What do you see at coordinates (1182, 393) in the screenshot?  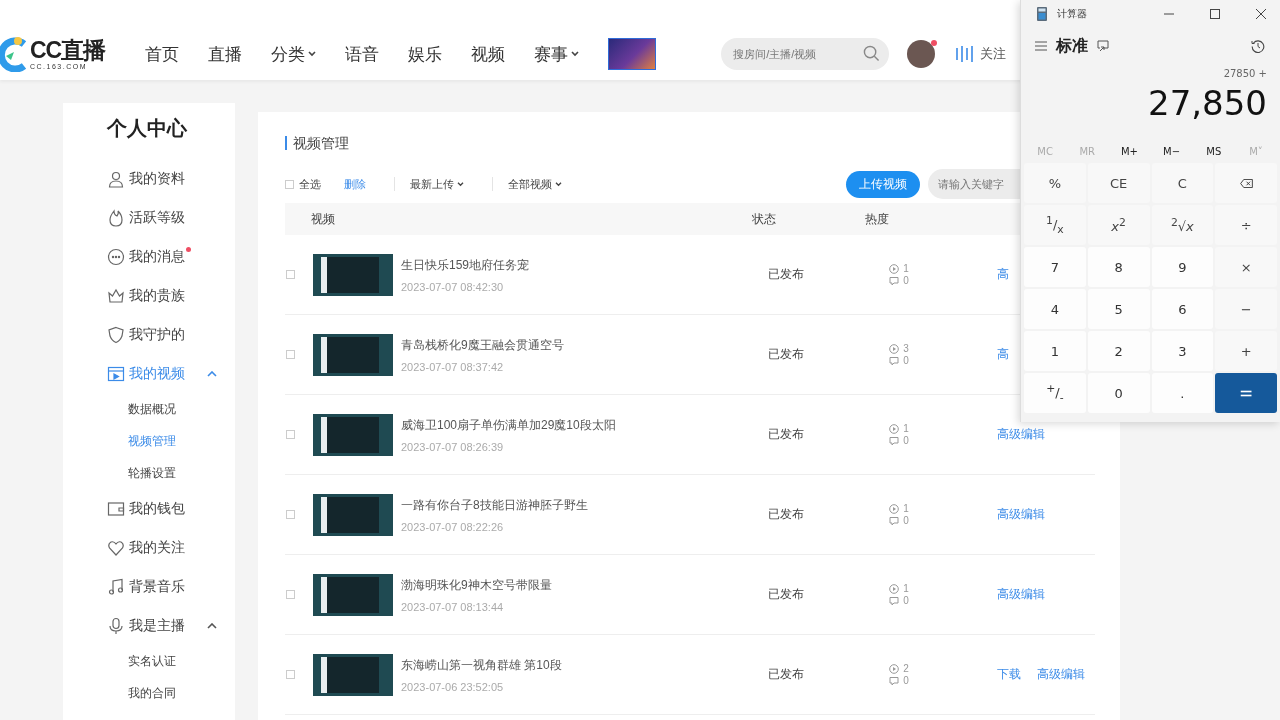 I see `calculator-key: .` at bounding box center [1182, 393].